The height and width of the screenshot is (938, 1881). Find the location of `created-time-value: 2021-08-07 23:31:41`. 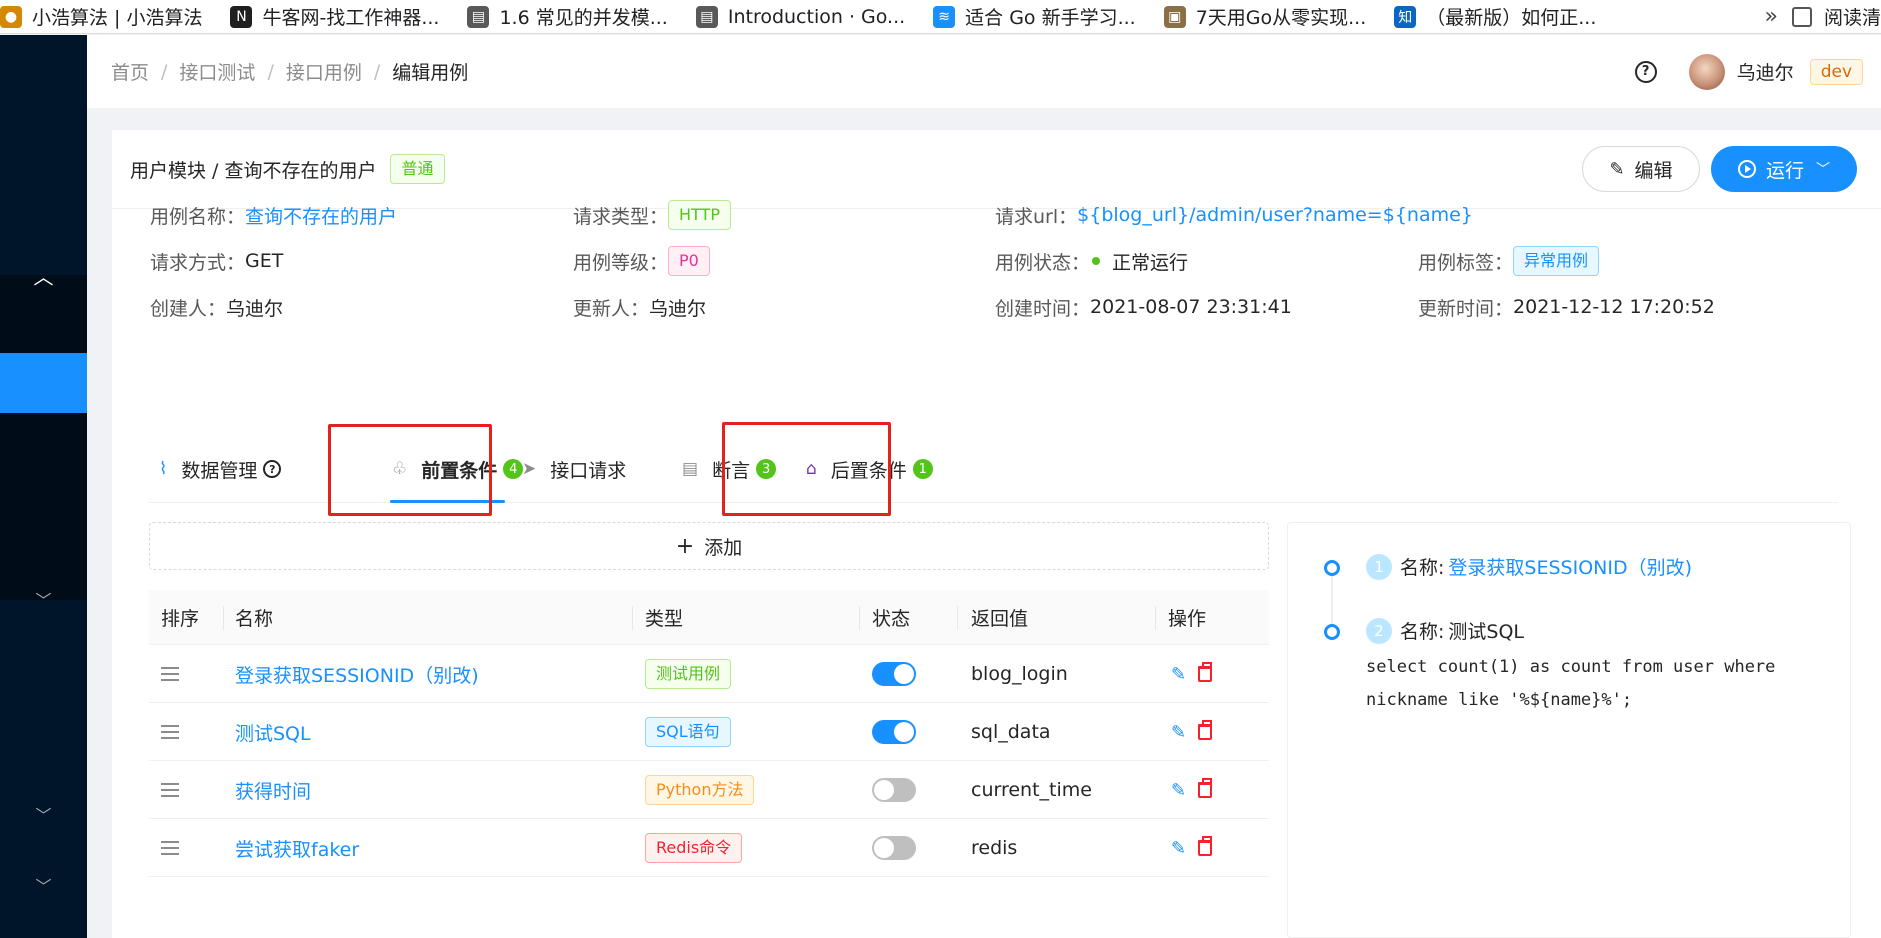

created-time-value: 2021-08-07 23:31:41 is located at coordinates (1191, 307).